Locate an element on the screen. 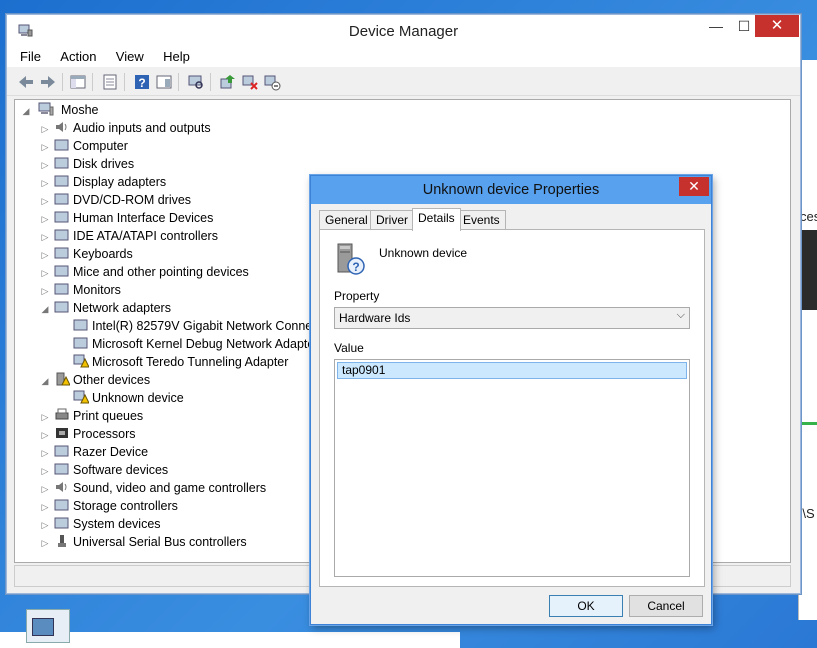 This screenshot has height=648, width=817. tree-category: ▷ Storage controllers is located at coordinates (109, 506).